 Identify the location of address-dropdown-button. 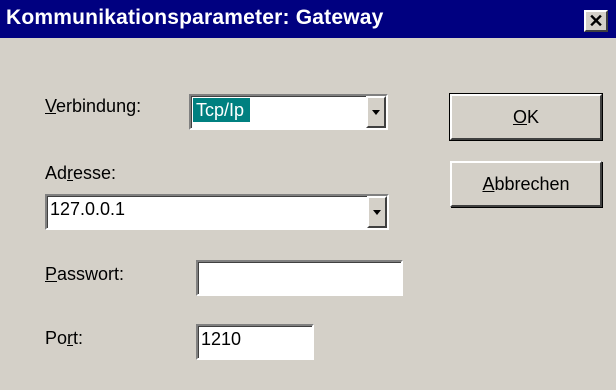
(377, 212).